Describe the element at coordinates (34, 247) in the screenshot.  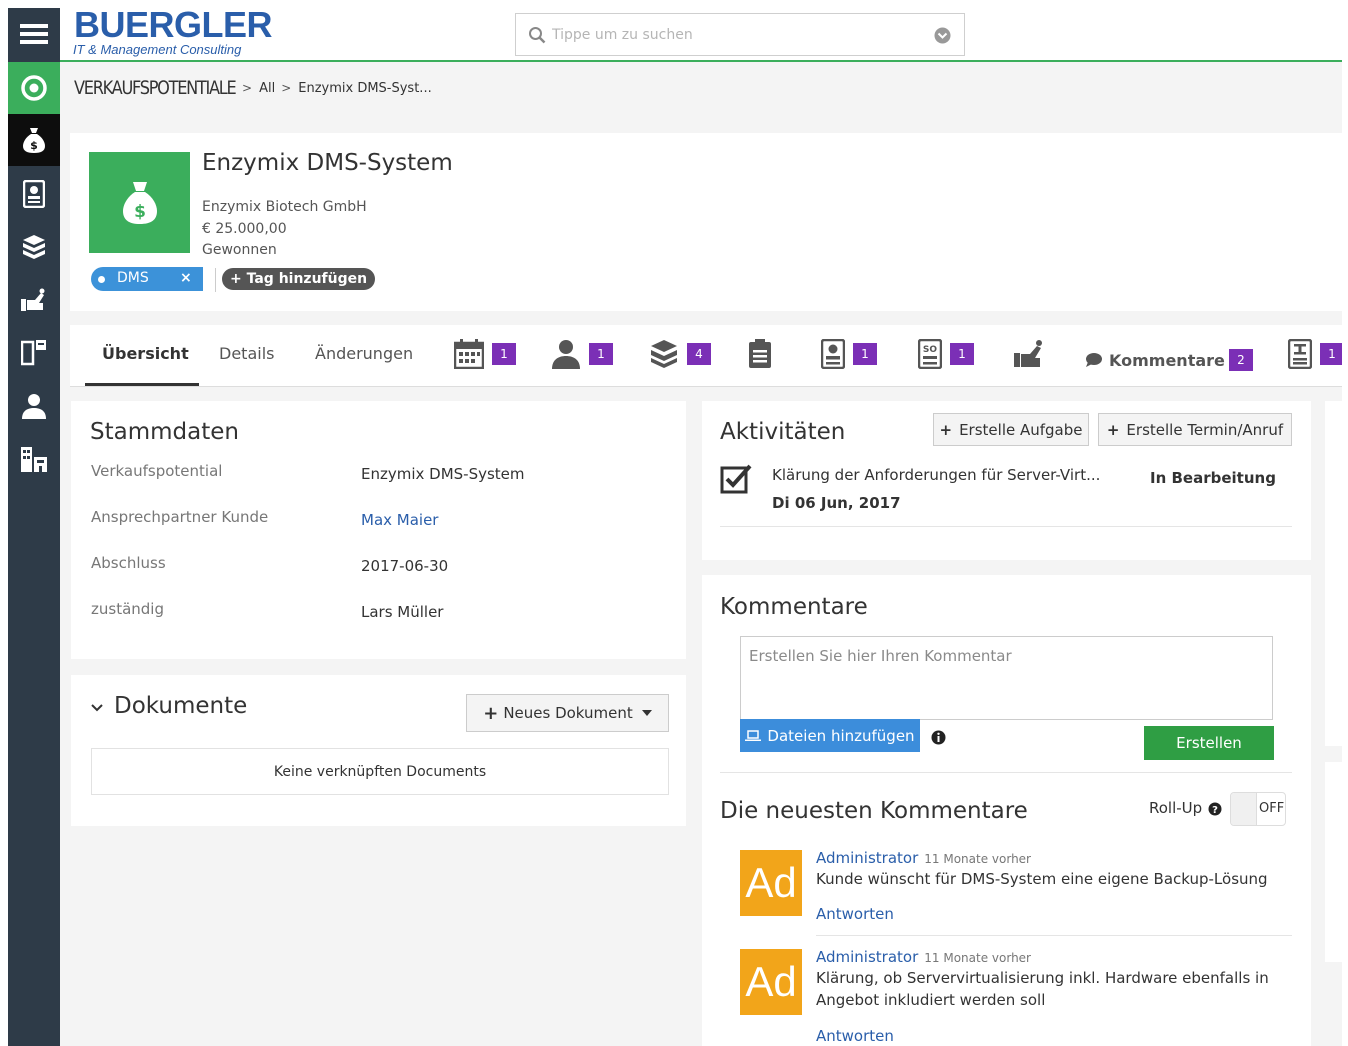
I see `cubes-icon` at that location.